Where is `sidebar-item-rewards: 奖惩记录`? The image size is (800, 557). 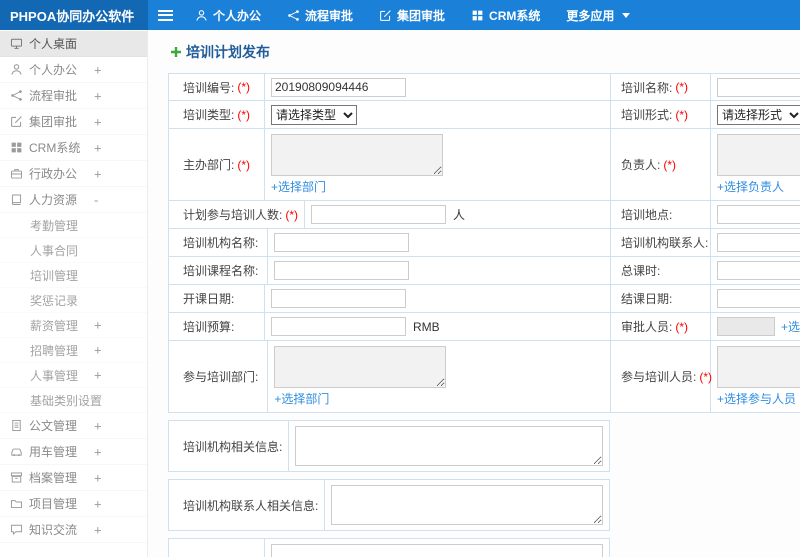
sidebar-item-rewards: 奖惩记录 is located at coordinates (73, 300).